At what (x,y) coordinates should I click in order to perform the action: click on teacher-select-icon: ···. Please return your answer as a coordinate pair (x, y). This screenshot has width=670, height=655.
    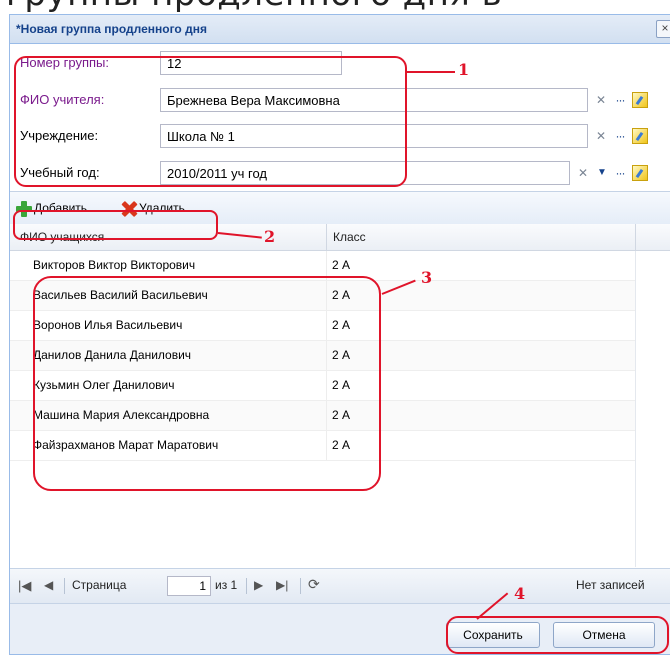
    Looking at the image, I should click on (620, 100).